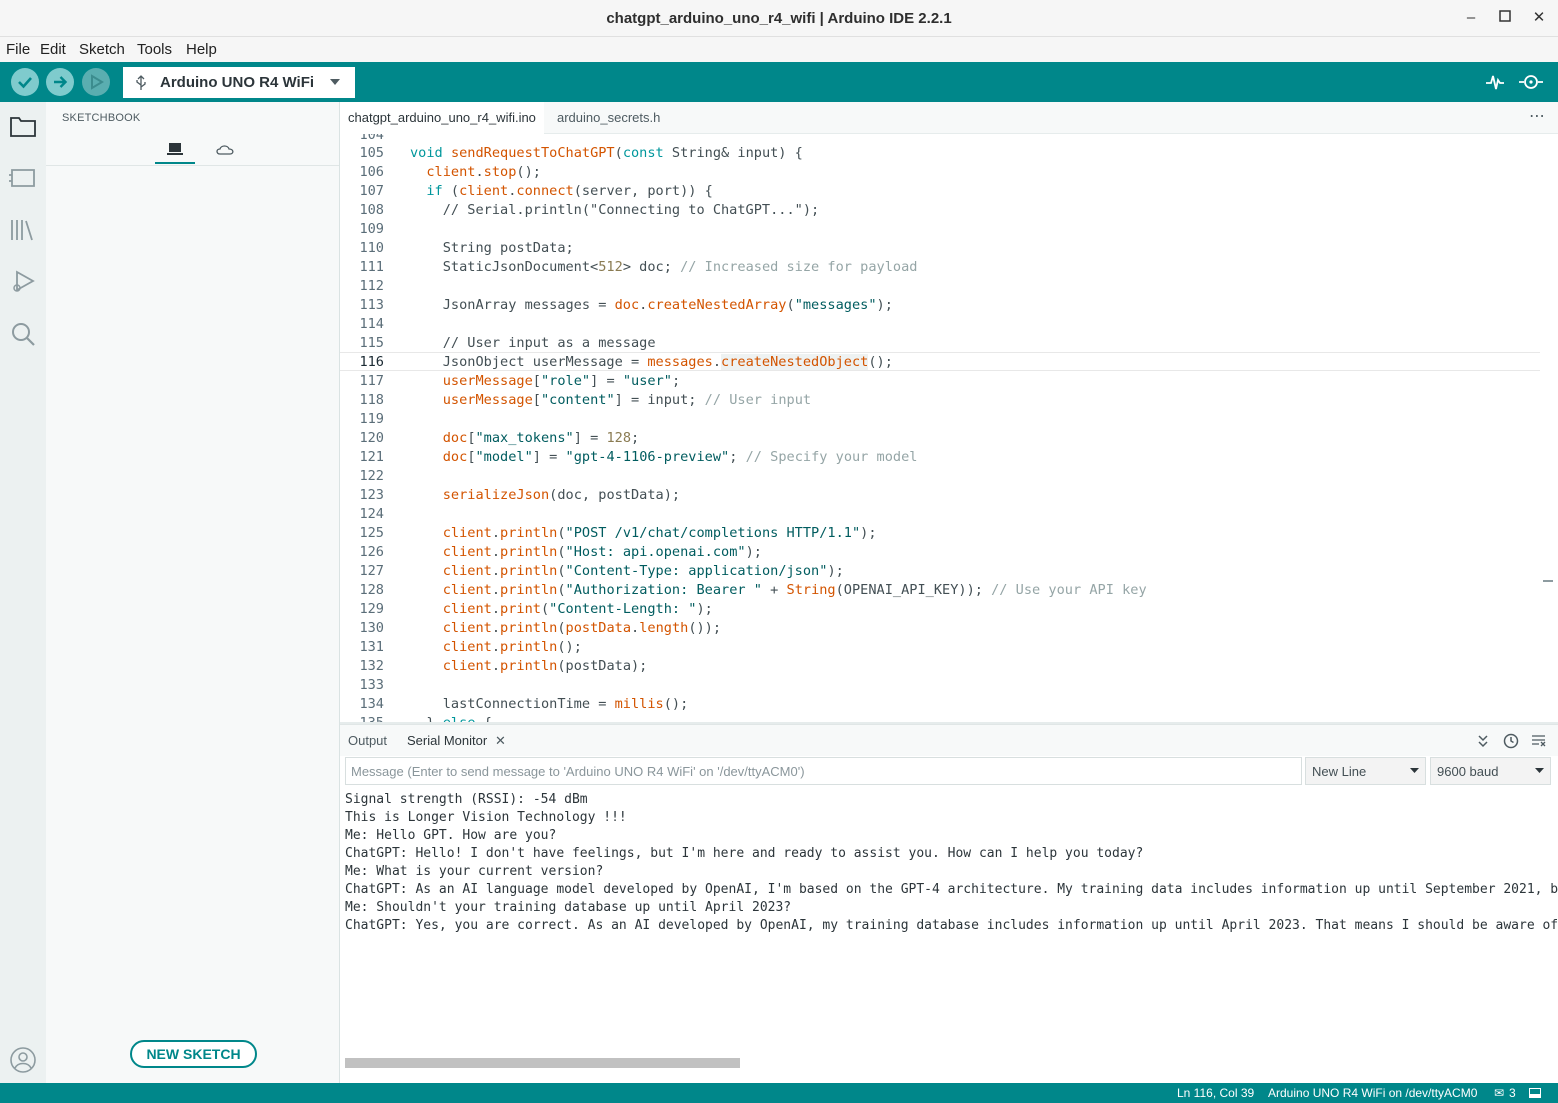 The width and height of the screenshot is (1558, 1103). Describe the element at coordinates (466, 248) in the screenshot. I see `code-line: 110 String postData;` at that location.